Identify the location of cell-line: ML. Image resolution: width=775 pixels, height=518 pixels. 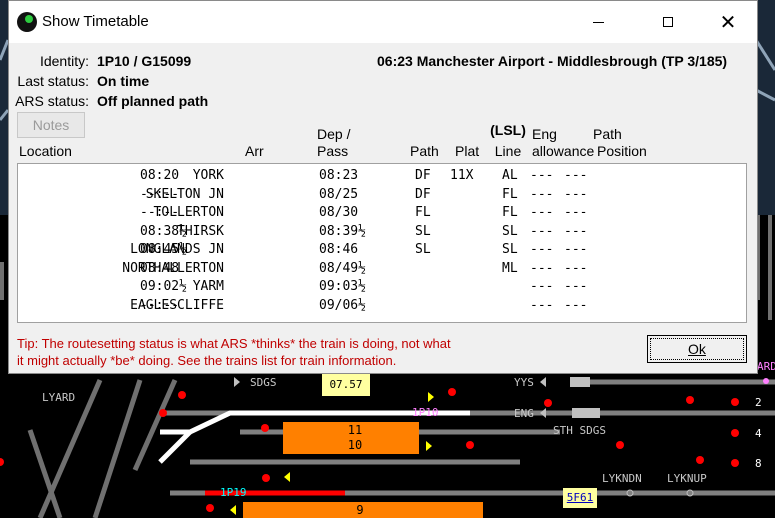
(510, 268).